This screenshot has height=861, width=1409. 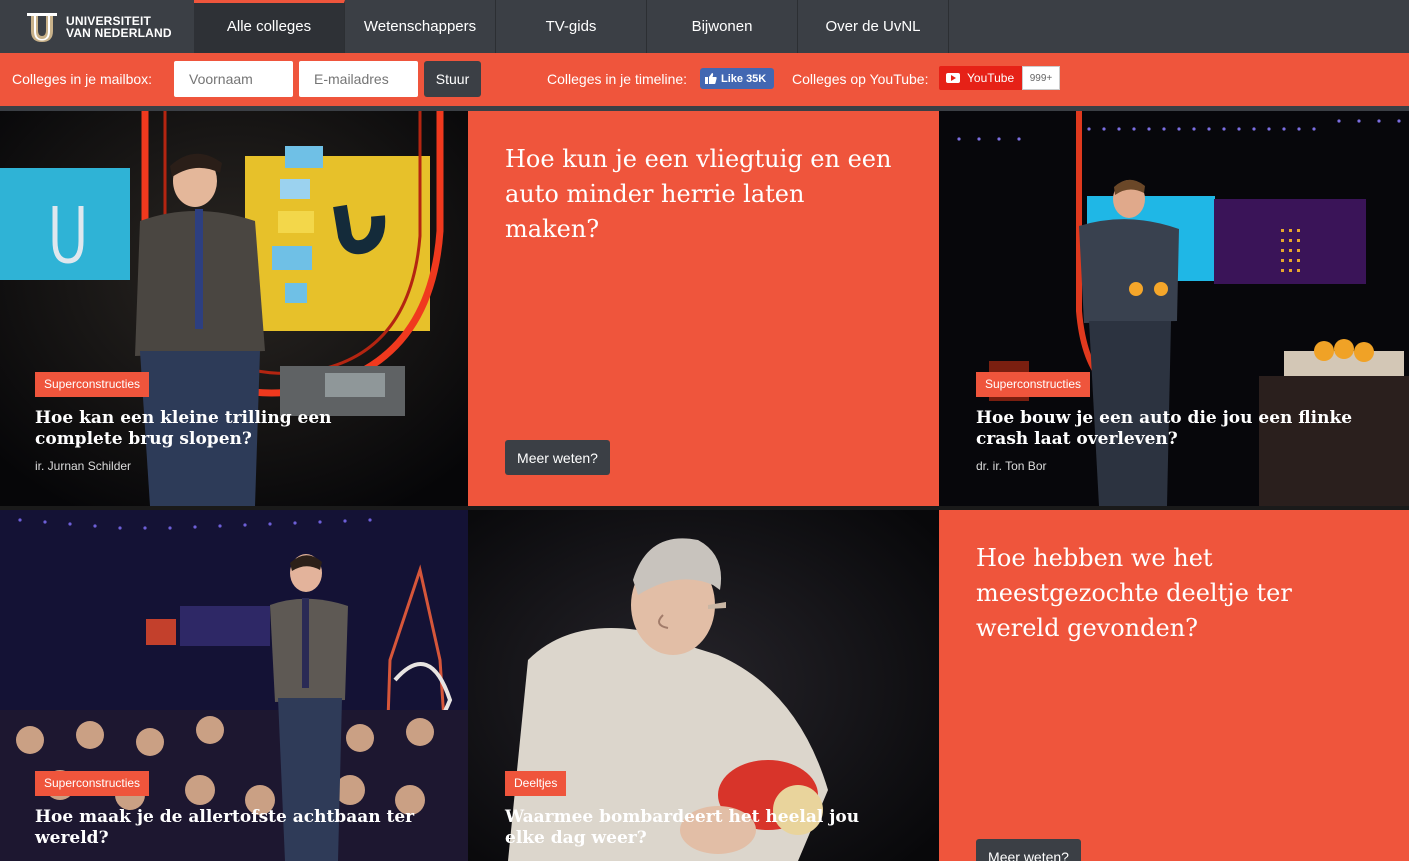 What do you see at coordinates (953, 78) in the screenshot?
I see `youtube-play-icon` at bounding box center [953, 78].